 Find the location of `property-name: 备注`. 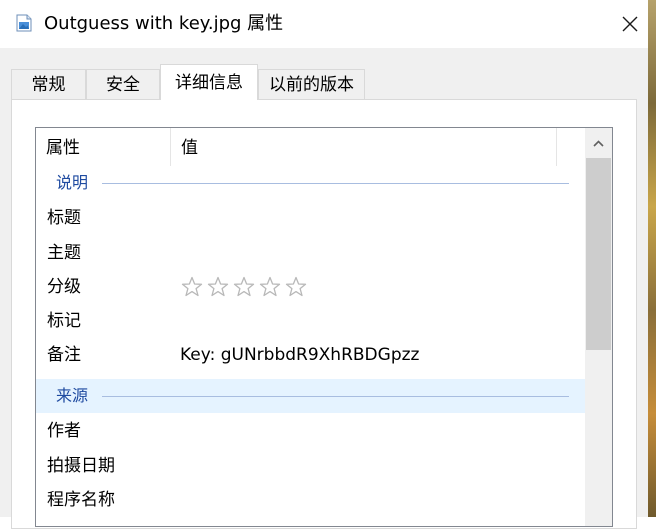

property-name: 备注 is located at coordinates (64, 355).